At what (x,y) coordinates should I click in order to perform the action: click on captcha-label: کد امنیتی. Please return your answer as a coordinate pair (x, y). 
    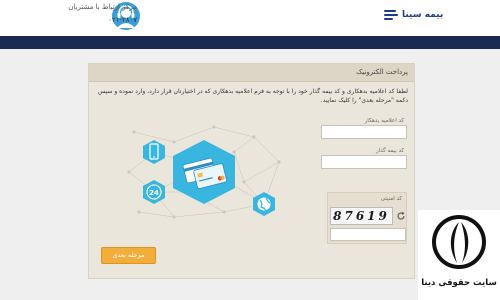
    Looking at the image, I should click on (391, 199).